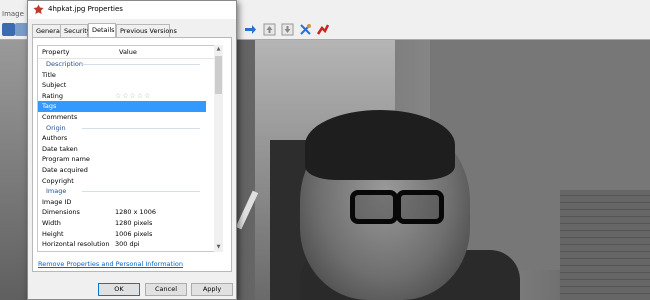 This screenshot has height=300, width=650. What do you see at coordinates (66, 159) in the screenshot?
I see `property-name: Program name` at bounding box center [66, 159].